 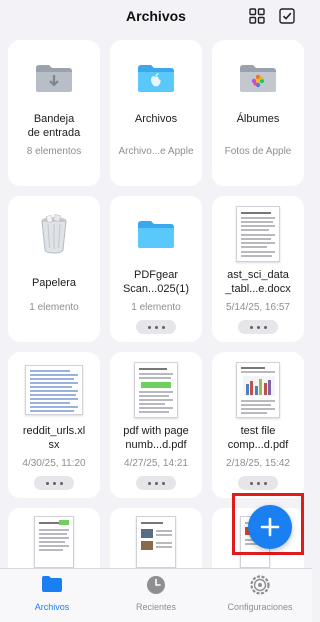 I want to click on item-name: Bandeja de entrada, so click(x=54, y=126).